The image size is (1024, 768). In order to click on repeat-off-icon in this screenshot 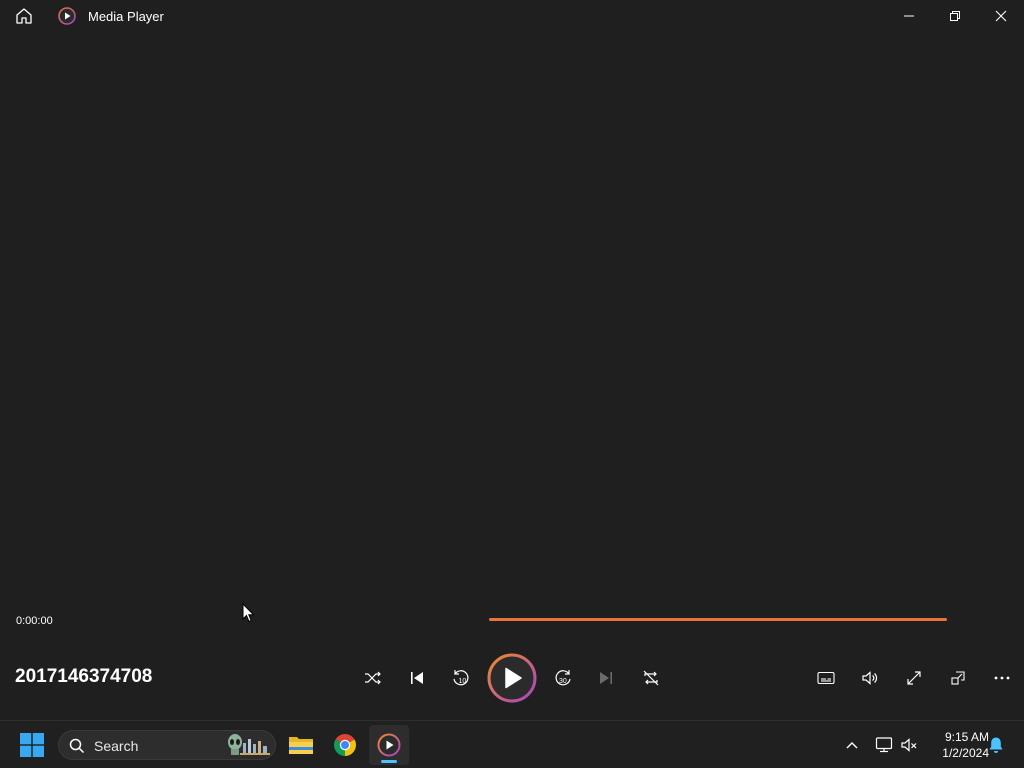, I will do `click(651, 678)`.